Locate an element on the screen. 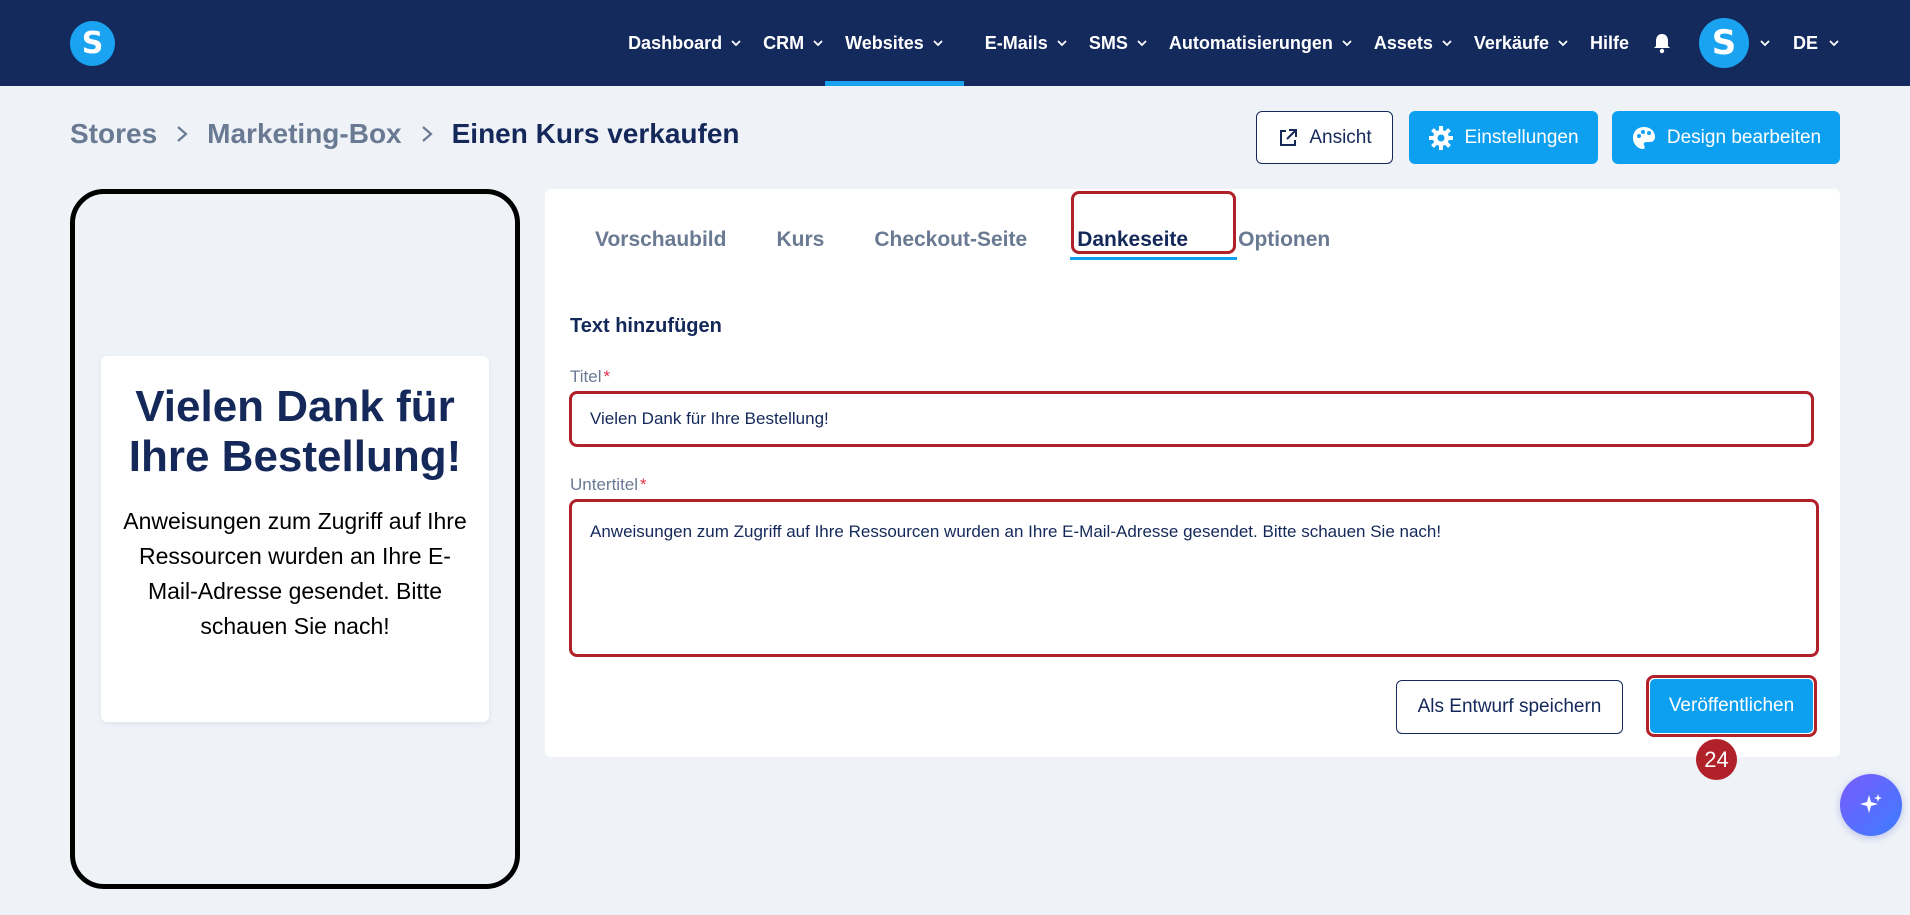 Image resolution: width=1910 pixels, height=915 pixels. subtitle-field-label: Untertitel * is located at coordinates (608, 485).